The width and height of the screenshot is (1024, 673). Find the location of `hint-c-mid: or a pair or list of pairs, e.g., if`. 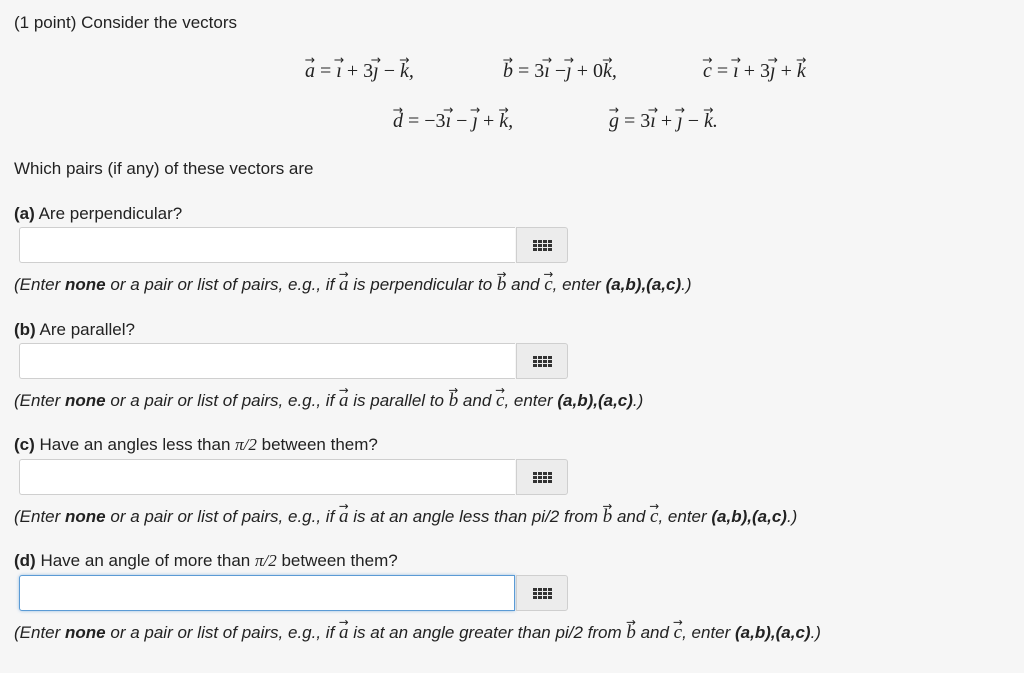

hint-c-mid: or a pair or list of pairs, e.g., if is located at coordinates (222, 516).